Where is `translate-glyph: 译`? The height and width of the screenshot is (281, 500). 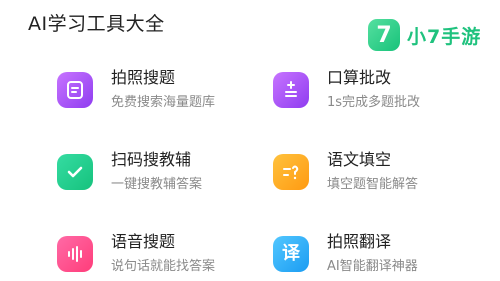
translate-glyph: 译 is located at coordinates (291, 253).